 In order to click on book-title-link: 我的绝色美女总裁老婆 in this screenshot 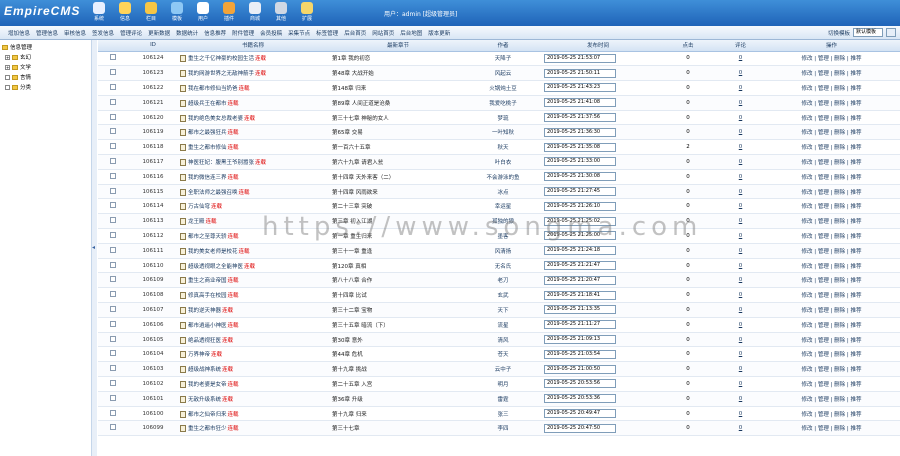, I will do `click(215, 119)`.